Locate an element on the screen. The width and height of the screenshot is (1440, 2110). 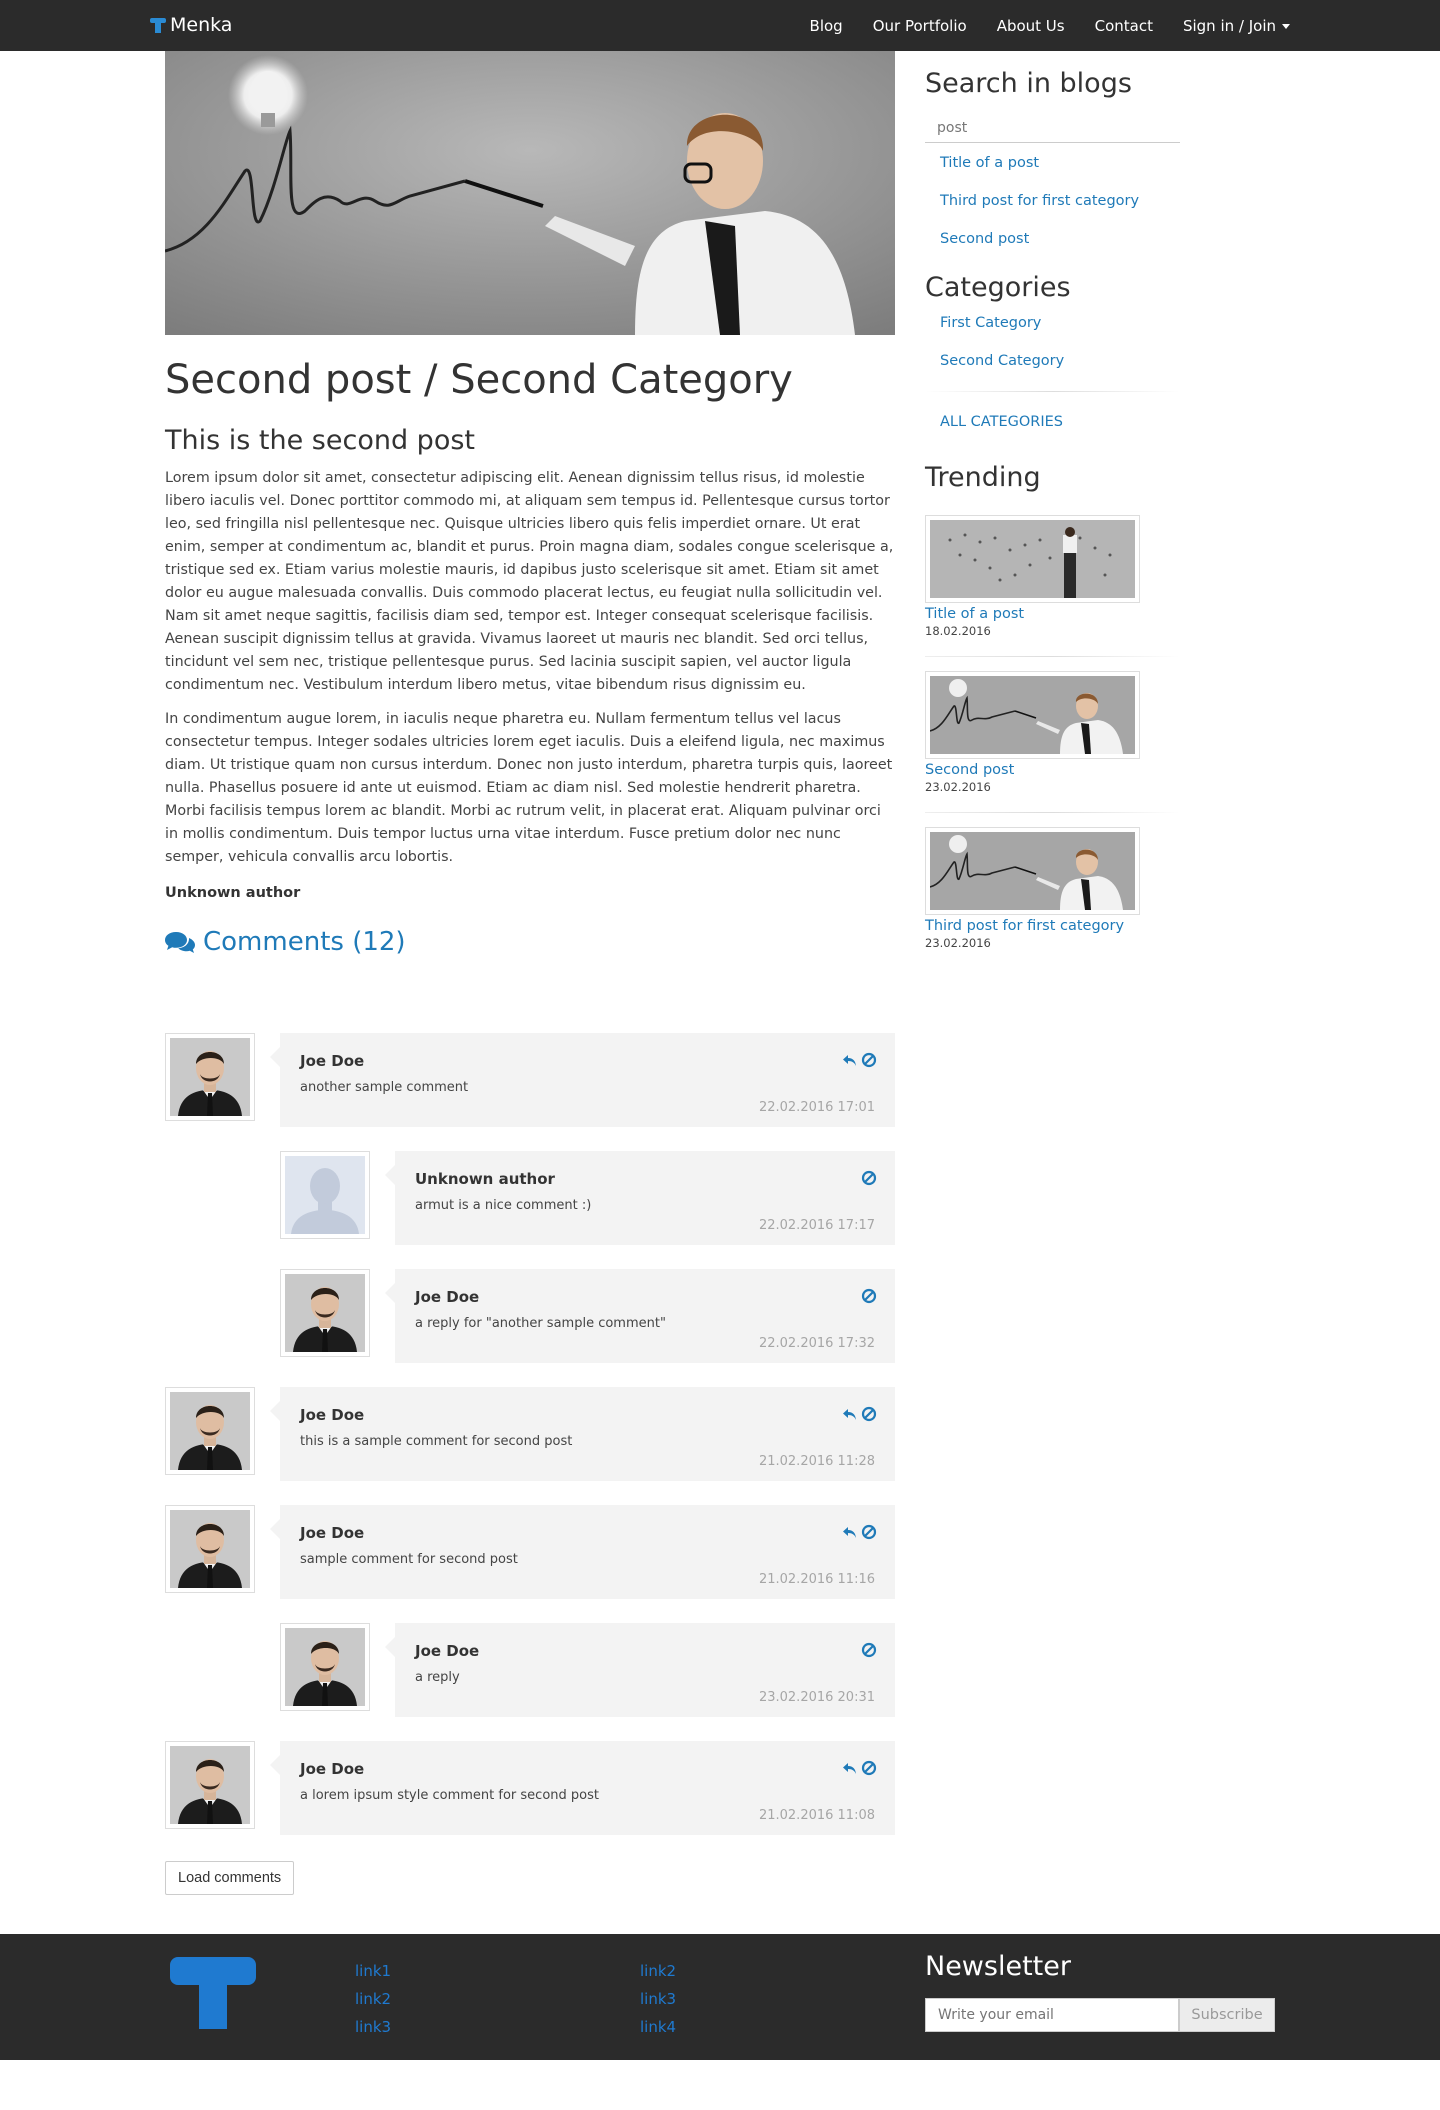
idea-illustration is located at coordinates (530, 193).